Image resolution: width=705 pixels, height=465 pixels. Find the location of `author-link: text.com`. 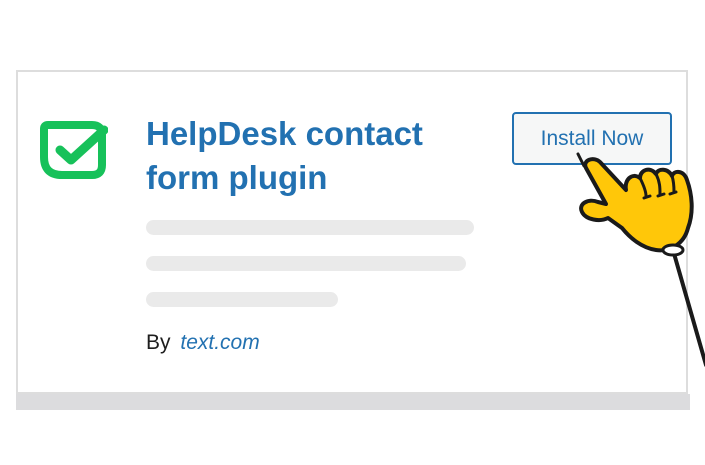

author-link: text.com is located at coordinates (219, 342).